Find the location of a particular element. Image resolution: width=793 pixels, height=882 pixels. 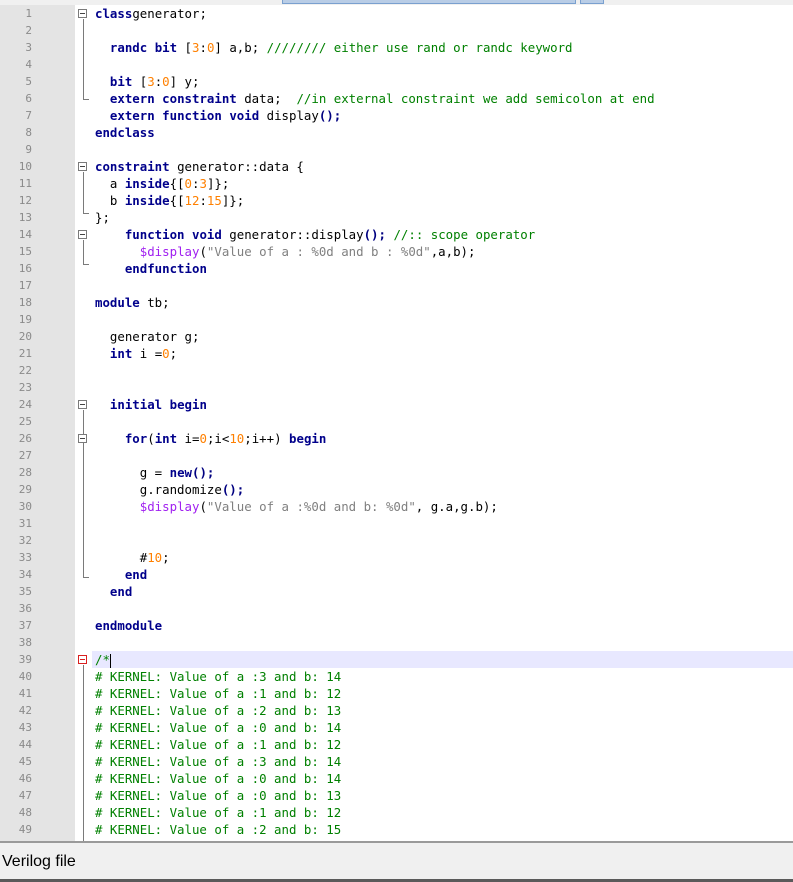

code-line: extern function void display(); is located at coordinates (444, 115).